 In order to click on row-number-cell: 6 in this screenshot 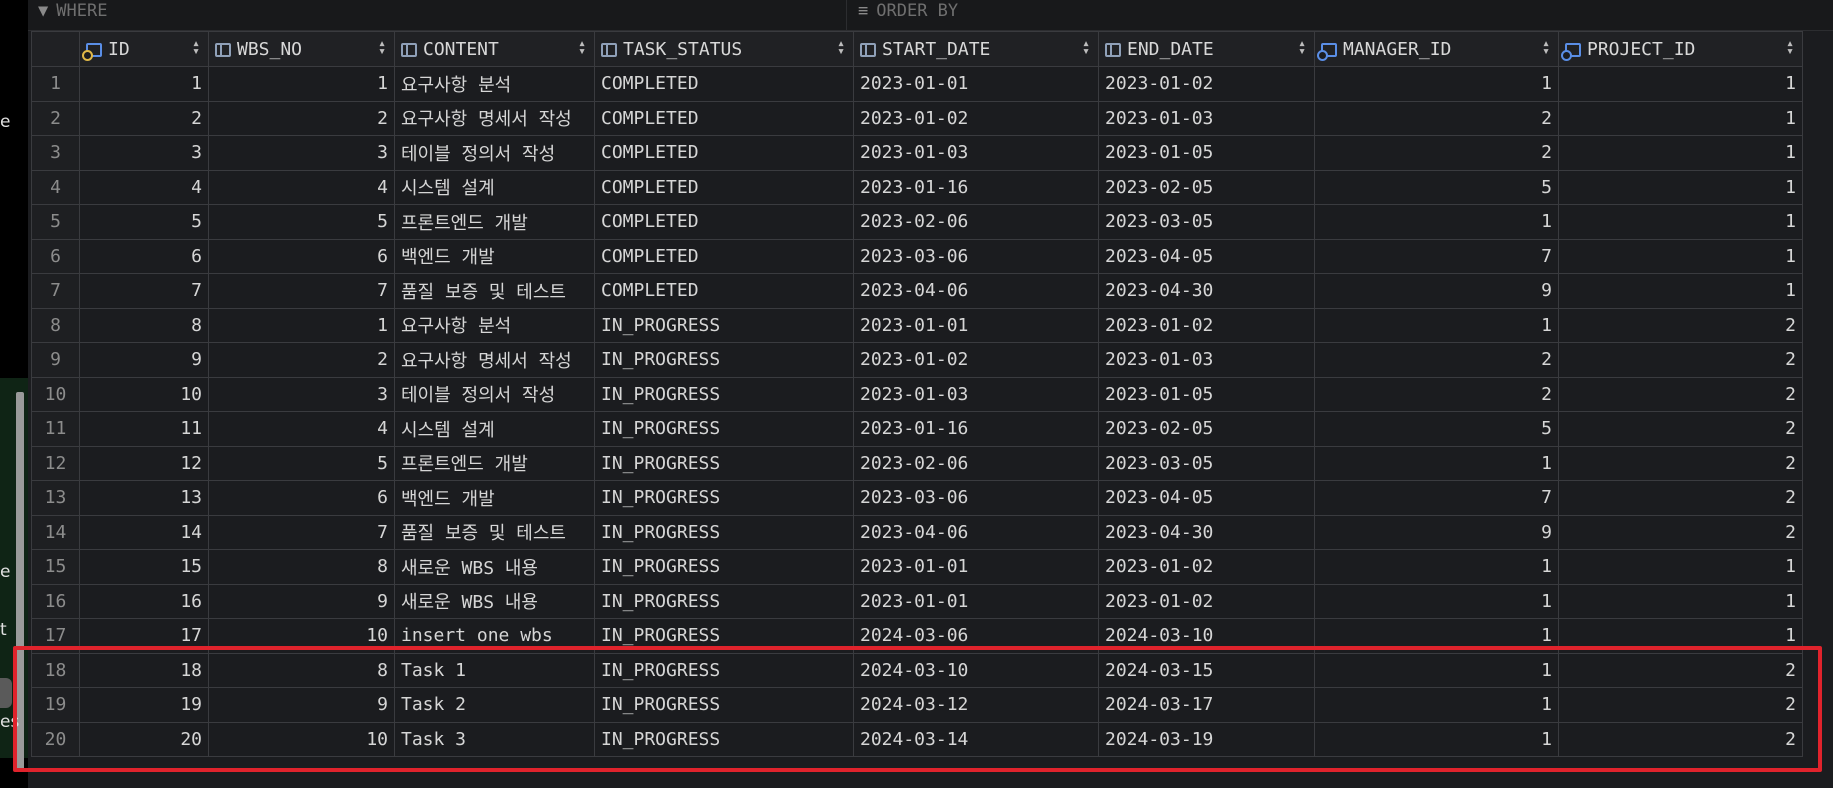, I will do `click(55, 256)`.